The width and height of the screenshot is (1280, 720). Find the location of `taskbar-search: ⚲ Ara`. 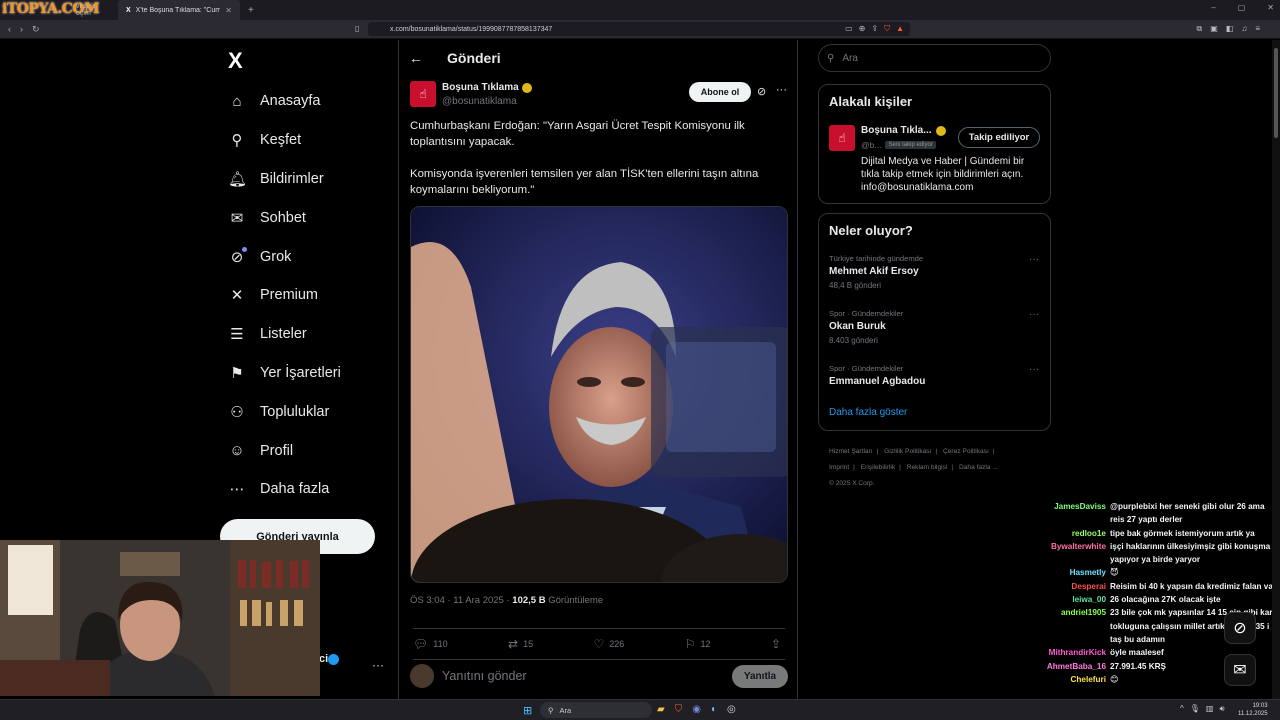

taskbar-search: ⚲ Ara is located at coordinates (596, 710).